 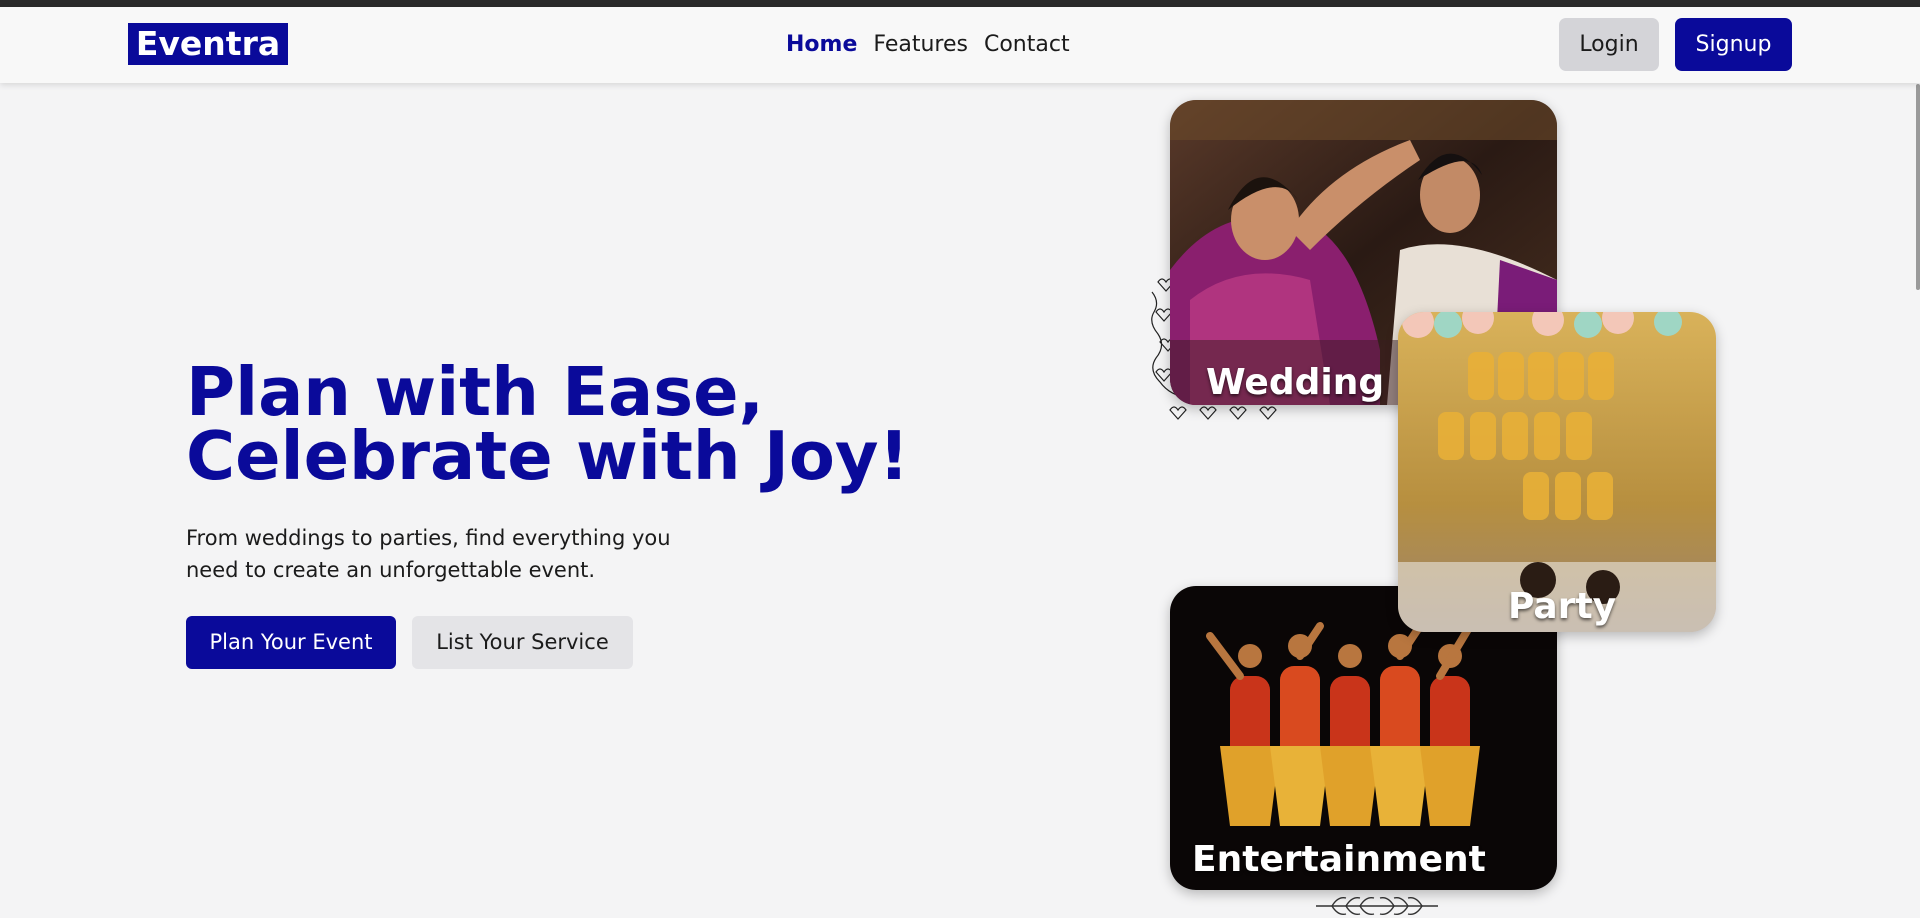 What do you see at coordinates (522, 642) in the screenshot?
I see `list-your-service-button: List Your Service` at bounding box center [522, 642].